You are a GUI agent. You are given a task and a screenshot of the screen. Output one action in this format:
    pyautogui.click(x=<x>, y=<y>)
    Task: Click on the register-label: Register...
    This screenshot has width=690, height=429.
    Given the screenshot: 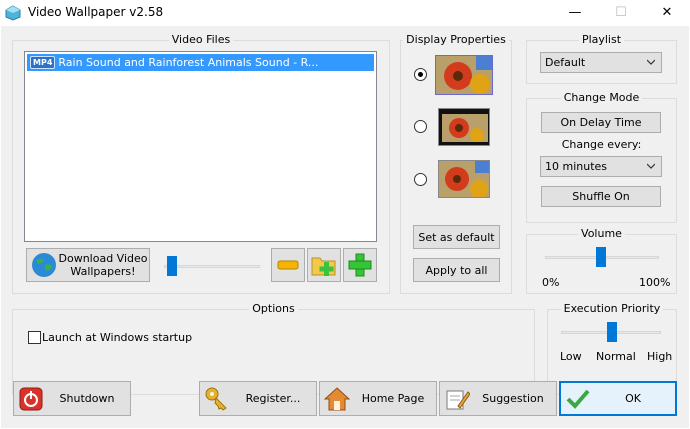 What is the action you would take?
    pyautogui.click(x=273, y=398)
    